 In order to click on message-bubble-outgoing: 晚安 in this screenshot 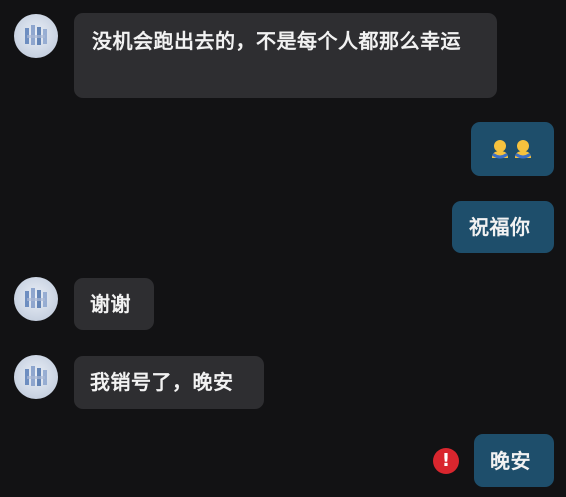, I will do `click(514, 460)`.